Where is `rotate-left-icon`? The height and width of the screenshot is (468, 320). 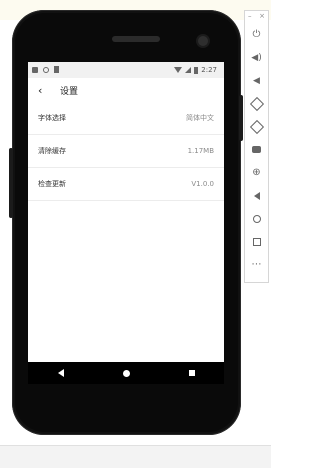
rotate-left-icon is located at coordinates (256, 103).